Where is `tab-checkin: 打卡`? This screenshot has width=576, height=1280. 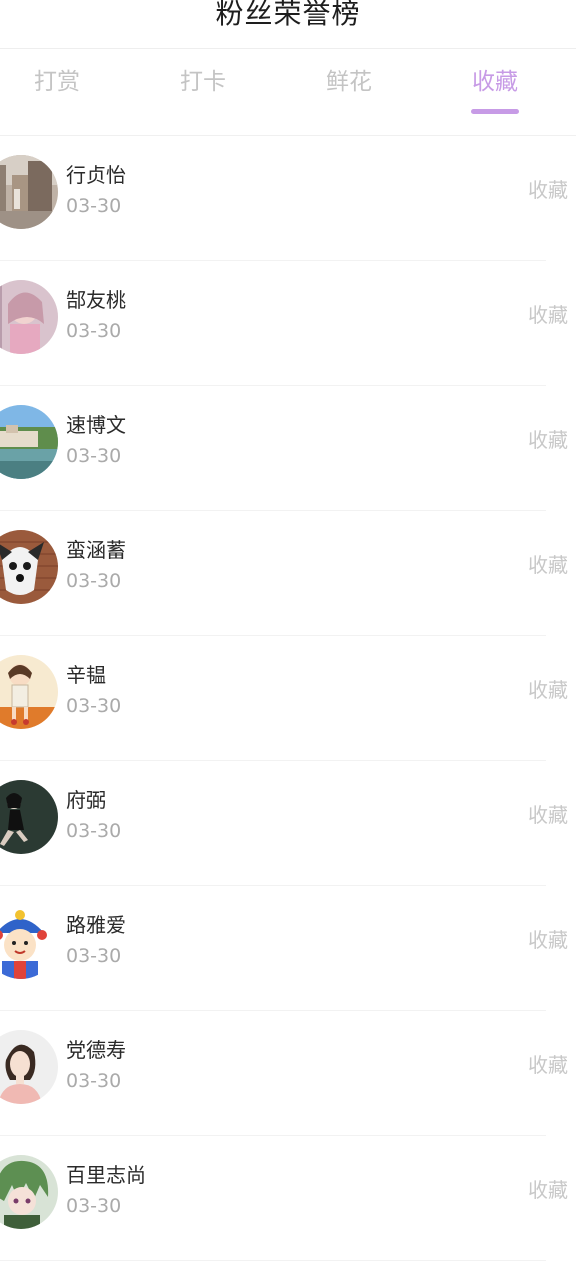 tab-checkin: 打卡 is located at coordinates (203, 92).